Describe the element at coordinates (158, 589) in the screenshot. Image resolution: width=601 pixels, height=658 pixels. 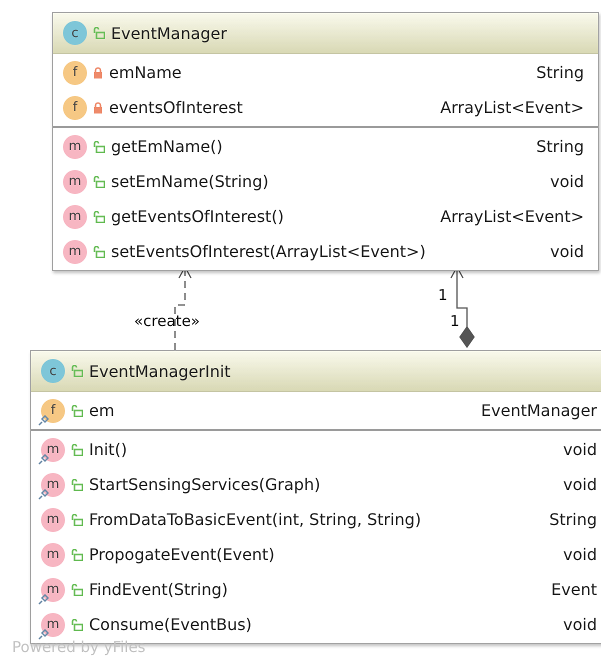
I see `member-name: FindEvent(String)` at that location.